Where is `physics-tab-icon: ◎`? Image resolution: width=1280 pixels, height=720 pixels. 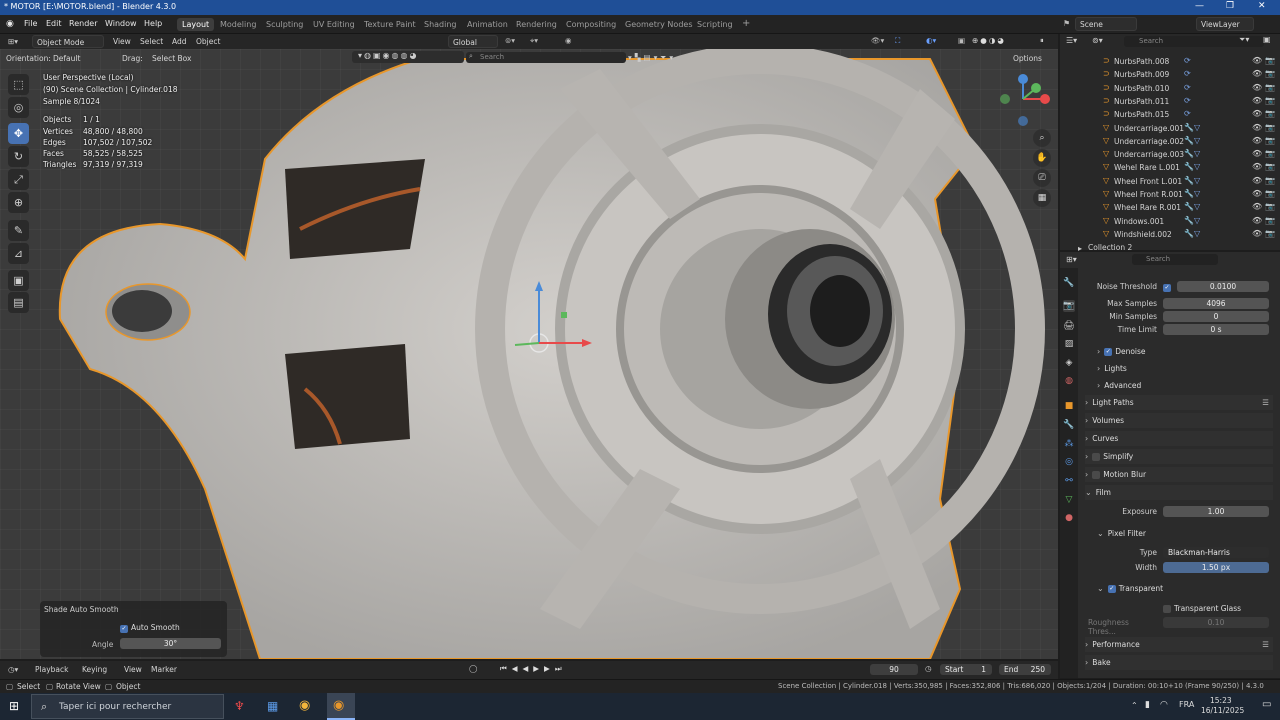 physics-tab-icon: ◎ is located at coordinates (1069, 462).